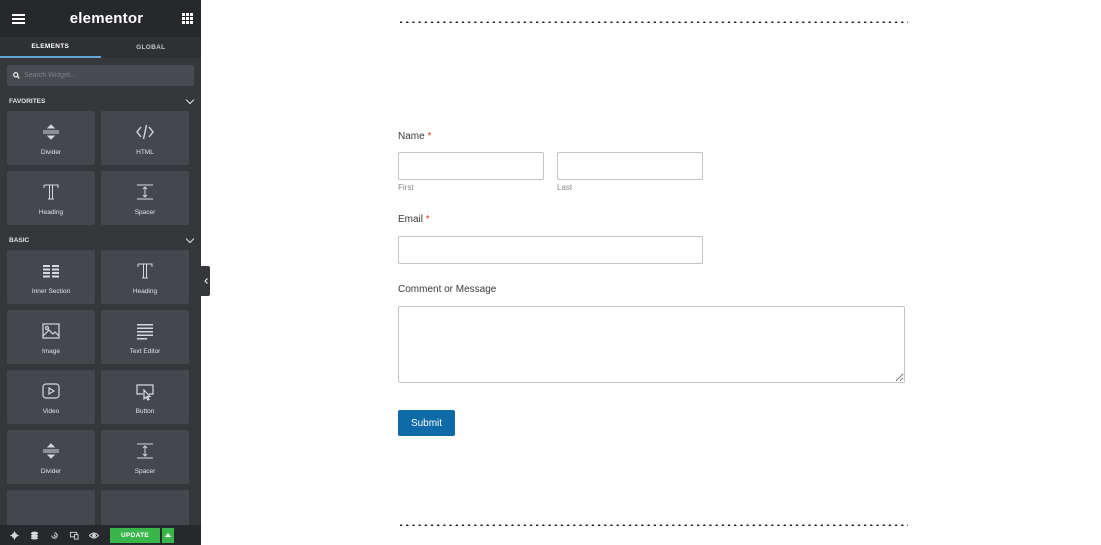 This screenshot has height=545, width=1101. What do you see at coordinates (550, 250) in the screenshot?
I see `email-input` at bounding box center [550, 250].